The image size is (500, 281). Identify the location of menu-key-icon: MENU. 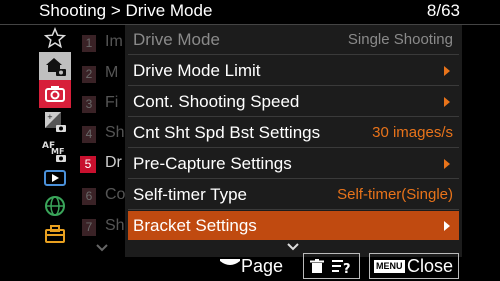
(389, 266).